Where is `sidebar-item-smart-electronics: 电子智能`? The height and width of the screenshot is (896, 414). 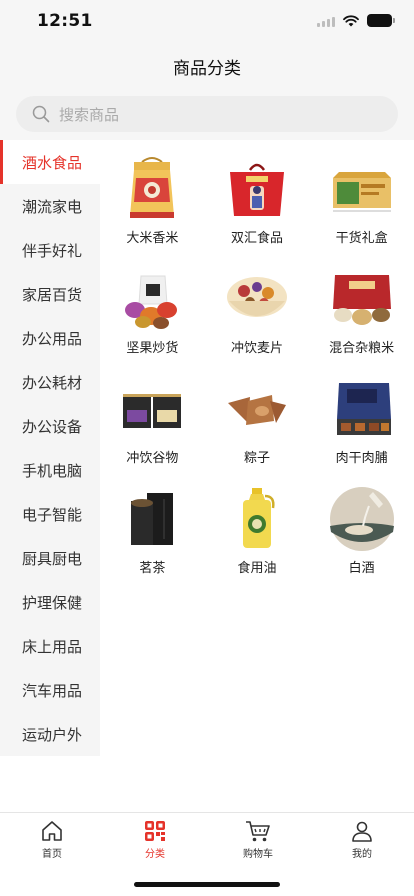 sidebar-item-smart-electronics: 电子智能 is located at coordinates (50, 514).